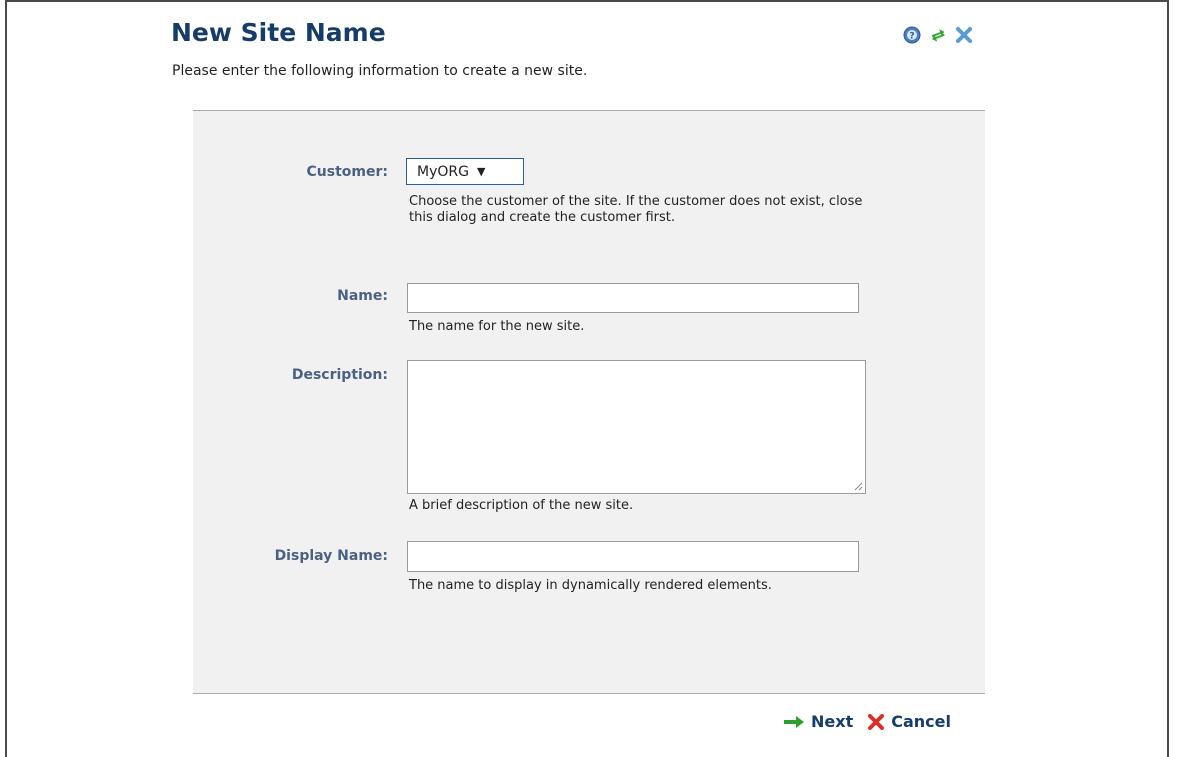 Image resolution: width=1181 pixels, height=757 pixels. What do you see at coordinates (521, 505) in the screenshot?
I see `description-help-text: A brief description of the new site.` at bounding box center [521, 505].